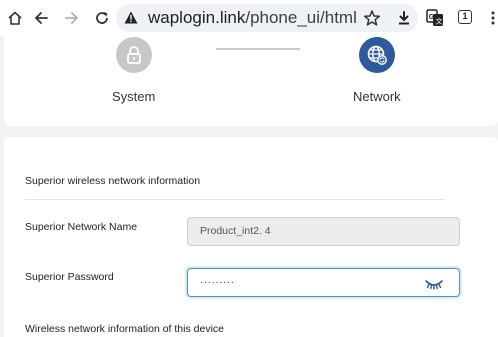  What do you see at coordinates (113, 181) in the screenshot?
I see `section-title: Superior wireless network information` at bounding box center [113, 181].